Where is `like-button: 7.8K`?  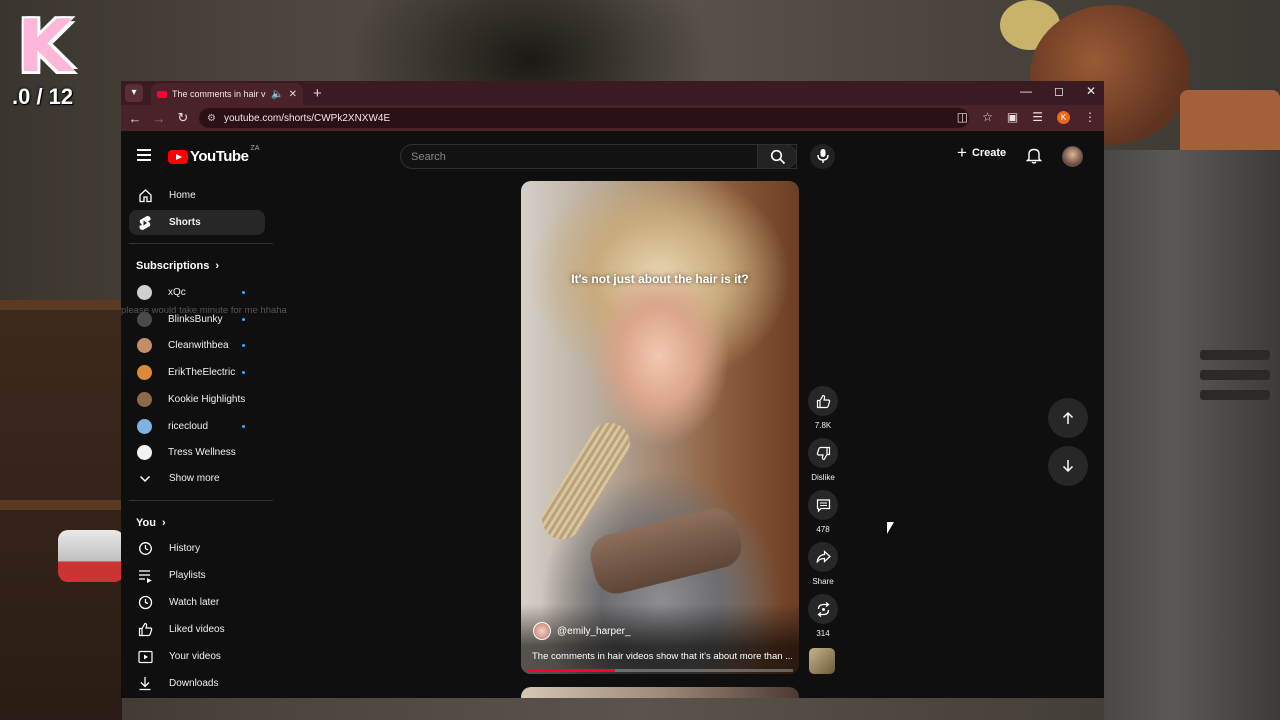 like-button: 7.8K is located at coordinates (823, 408).